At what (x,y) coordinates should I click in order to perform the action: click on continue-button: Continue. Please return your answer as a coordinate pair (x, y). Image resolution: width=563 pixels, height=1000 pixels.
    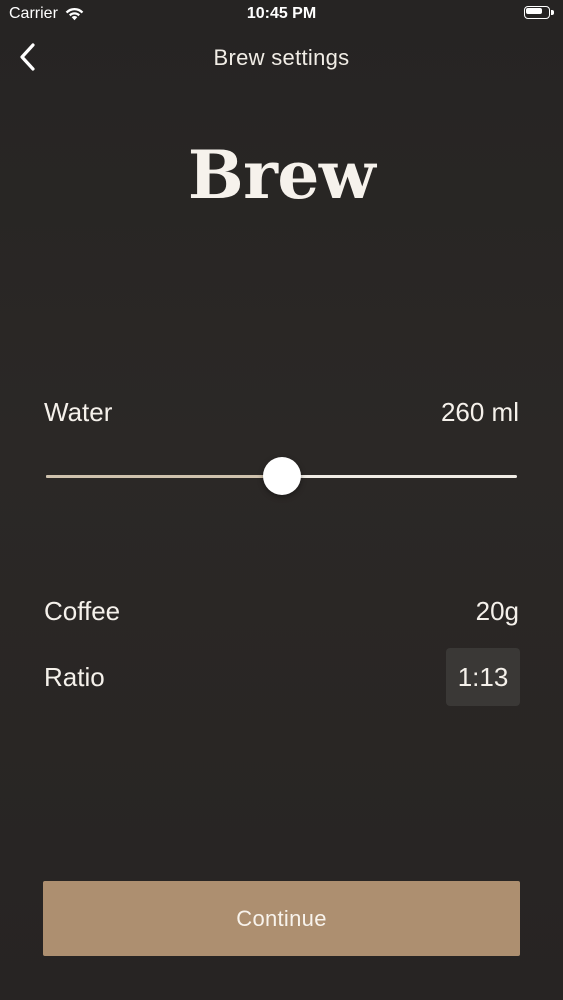
    Looking at the image, I should click on (281, 918).